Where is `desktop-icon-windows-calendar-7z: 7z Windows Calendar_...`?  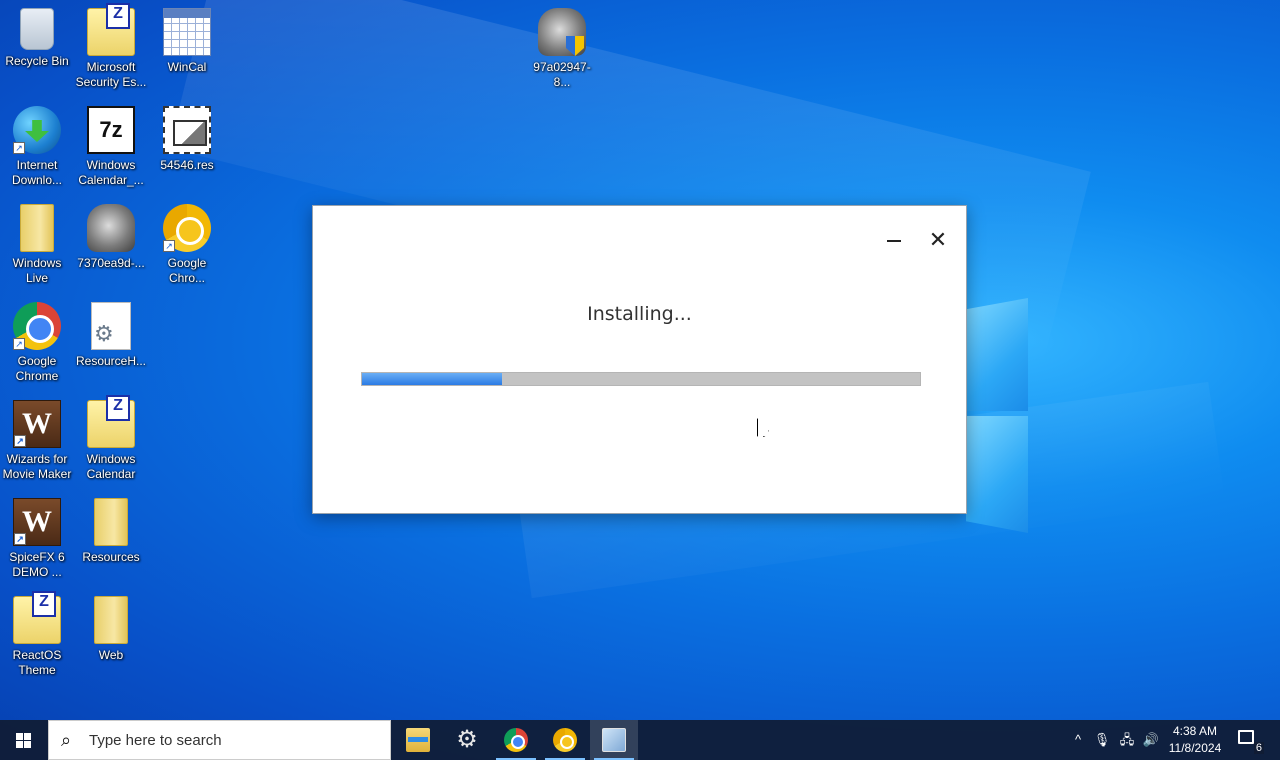 desktop-icon-windows-calendar-7z: 7z Windows Calendar_... is located at coordinates (111, 147).